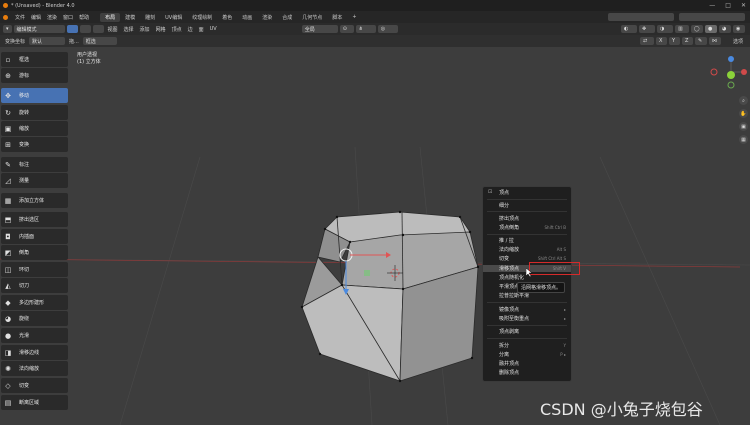  What do you see at coordinates (34, 75) in the screenshot?
I see `tool-cursor: ⊕ 游标` at bounding box center [34, 75].